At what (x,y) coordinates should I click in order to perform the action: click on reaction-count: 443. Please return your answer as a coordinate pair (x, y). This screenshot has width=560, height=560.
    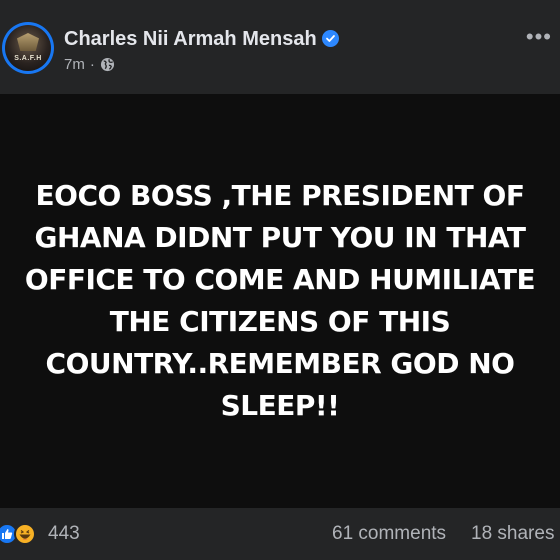
    Looking at the image, I should click on (64, 534).